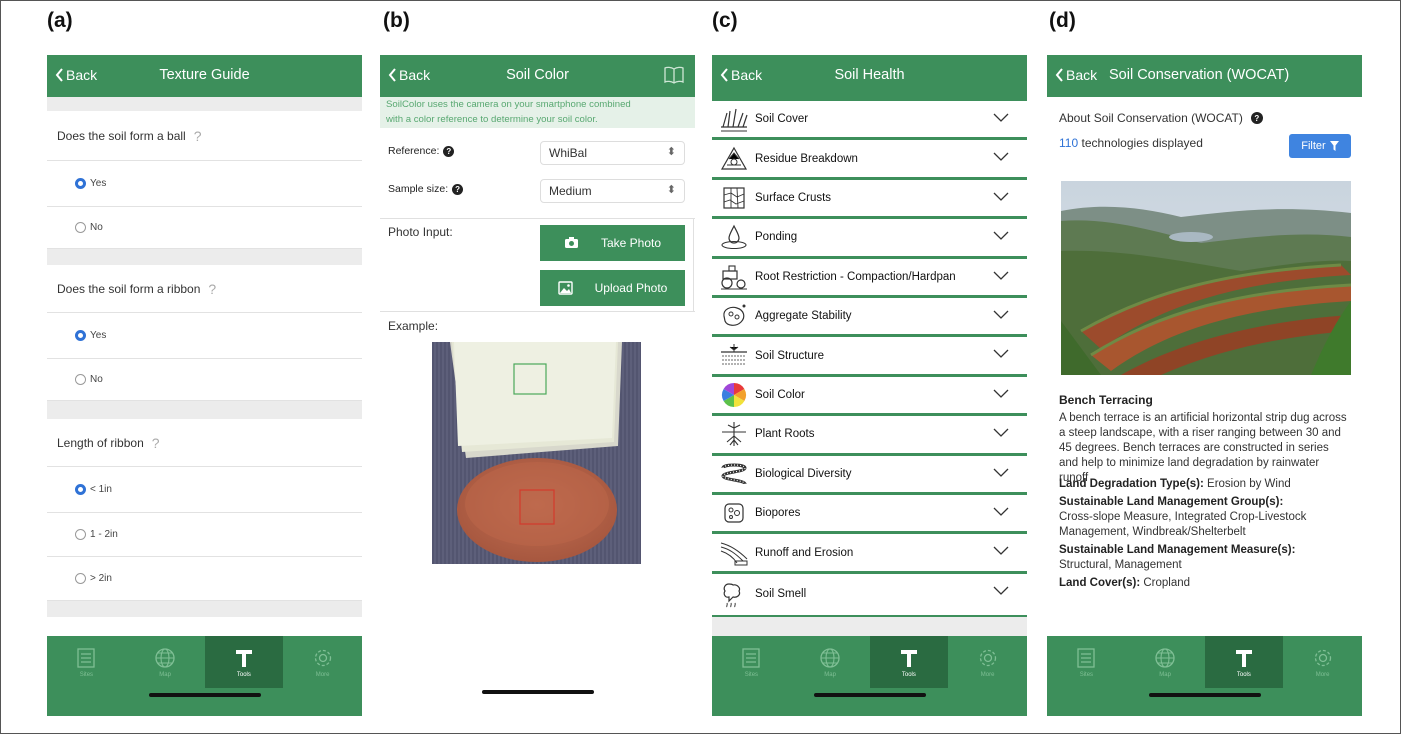  What do you see at coordinates (612, 243) in the screenshot?
I see `take-photo-button: Take Photo` at bounding box center [612, 243].